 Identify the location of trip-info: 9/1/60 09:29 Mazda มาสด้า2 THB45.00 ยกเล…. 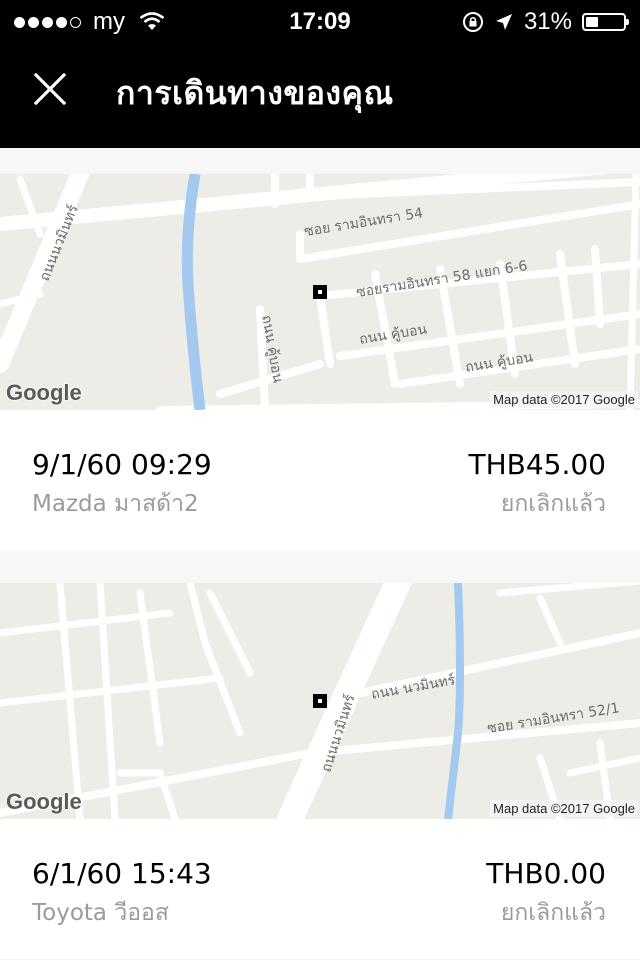
(320, 480).